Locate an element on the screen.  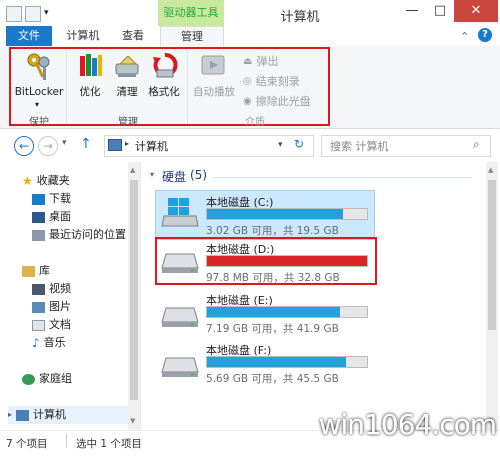
format-icon is located at coordinates (165, 67).